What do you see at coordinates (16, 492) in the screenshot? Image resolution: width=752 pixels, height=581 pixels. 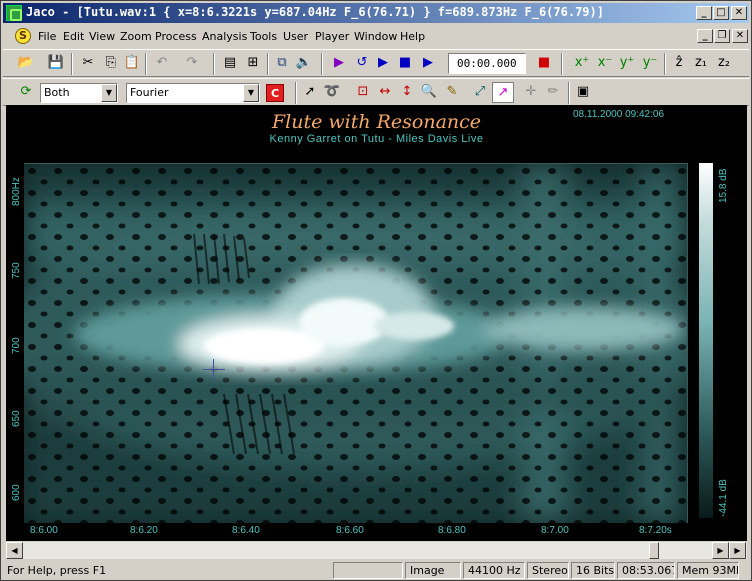 I see `y-tick-label: 600` at bounding box center [16, 492].